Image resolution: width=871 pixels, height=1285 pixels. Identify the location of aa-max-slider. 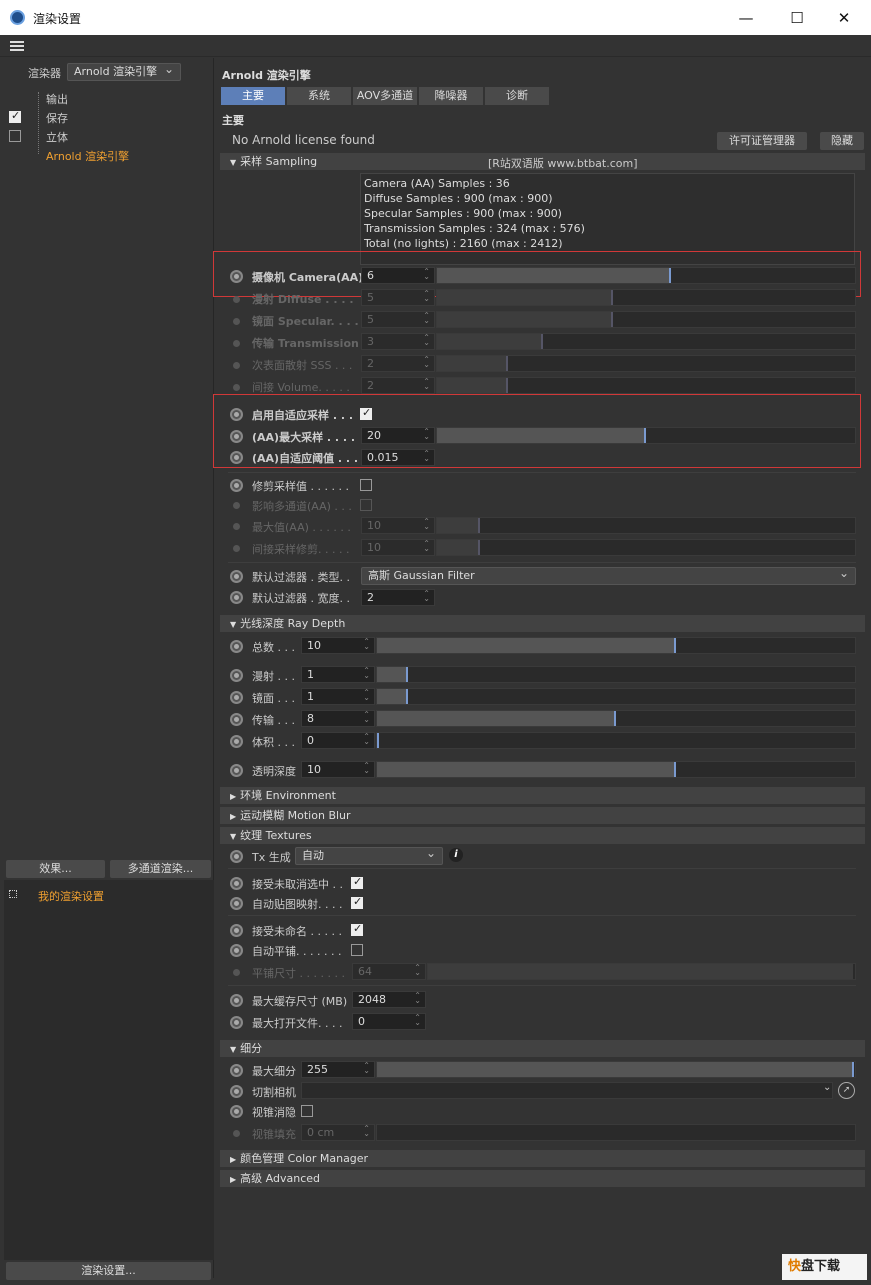
(646, 435).